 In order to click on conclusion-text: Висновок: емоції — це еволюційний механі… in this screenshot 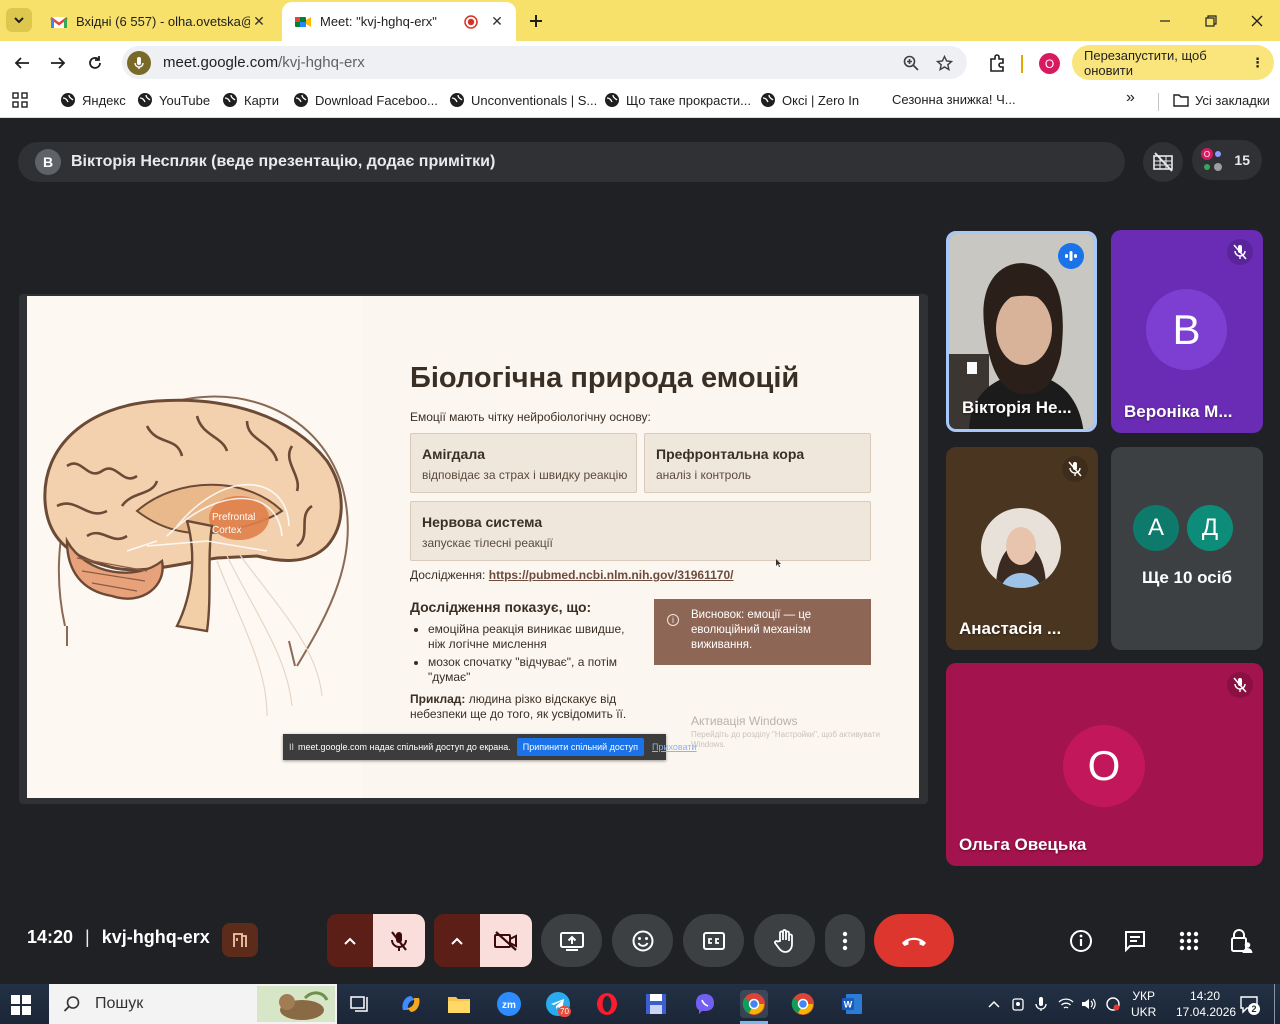, I will do `click(751, 630)`.